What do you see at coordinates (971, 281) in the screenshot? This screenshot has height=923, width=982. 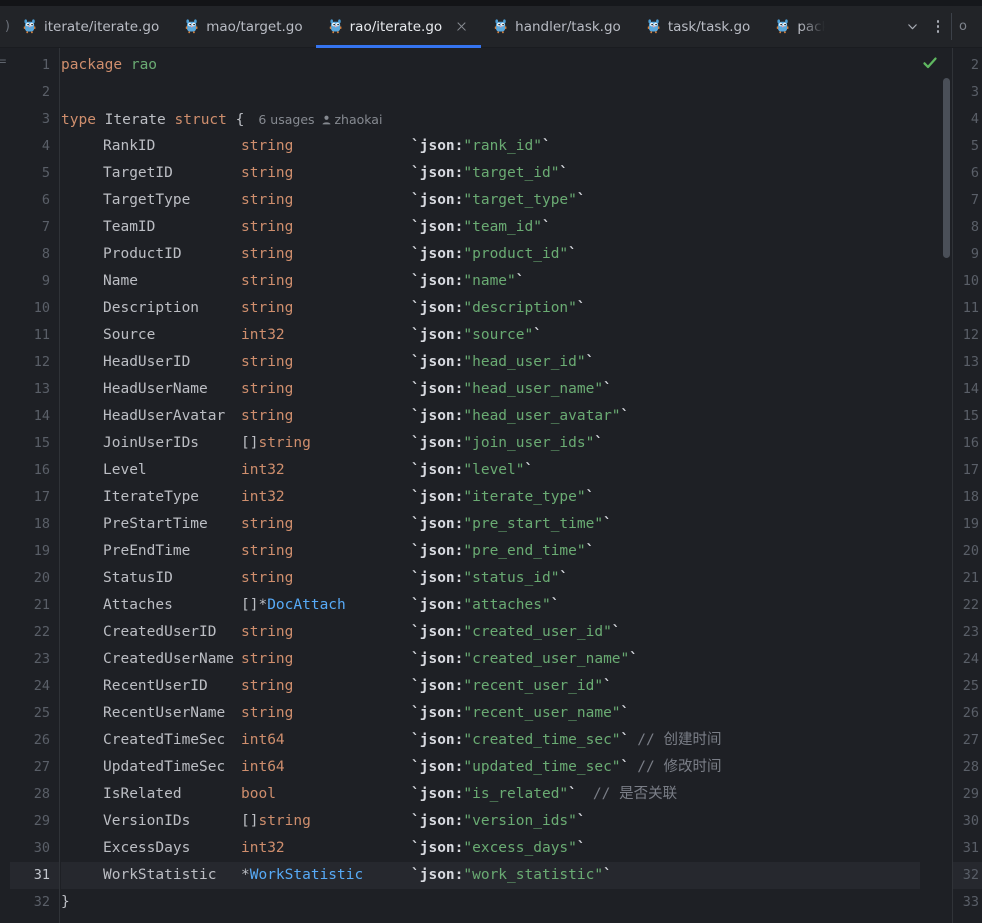 I see `split-pane-line-number: 10` at bounding box center [971, 281].